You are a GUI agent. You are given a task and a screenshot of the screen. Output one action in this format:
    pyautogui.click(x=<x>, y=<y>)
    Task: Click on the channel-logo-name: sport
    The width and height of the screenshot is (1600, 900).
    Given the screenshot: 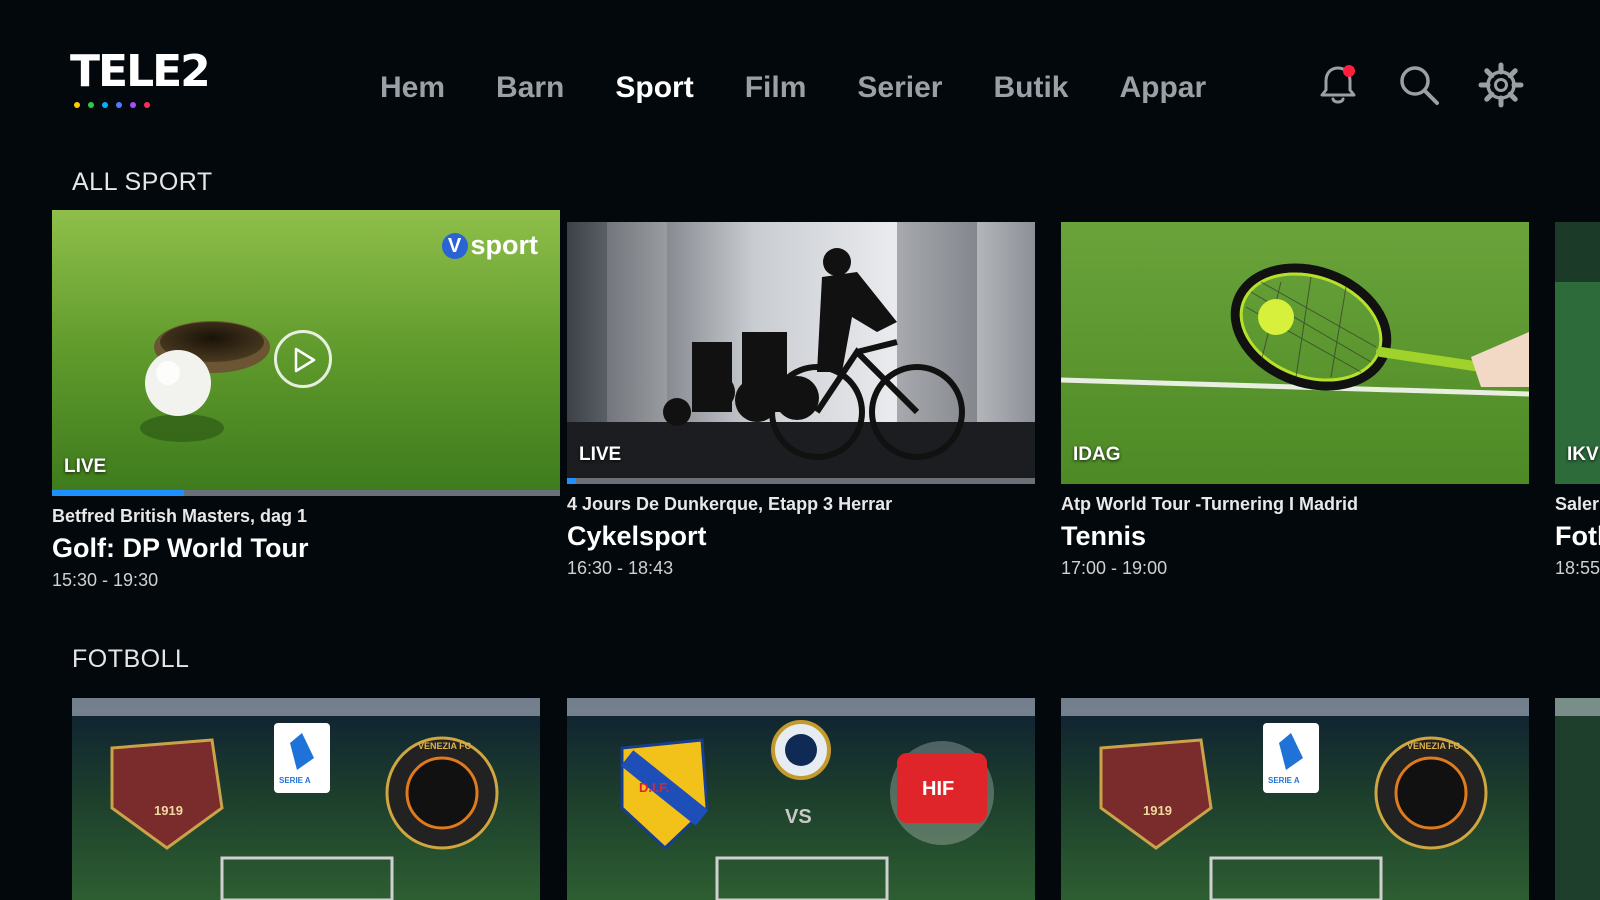 What is the action you would take?
    pyautogui.click(x=504, y=245)
    